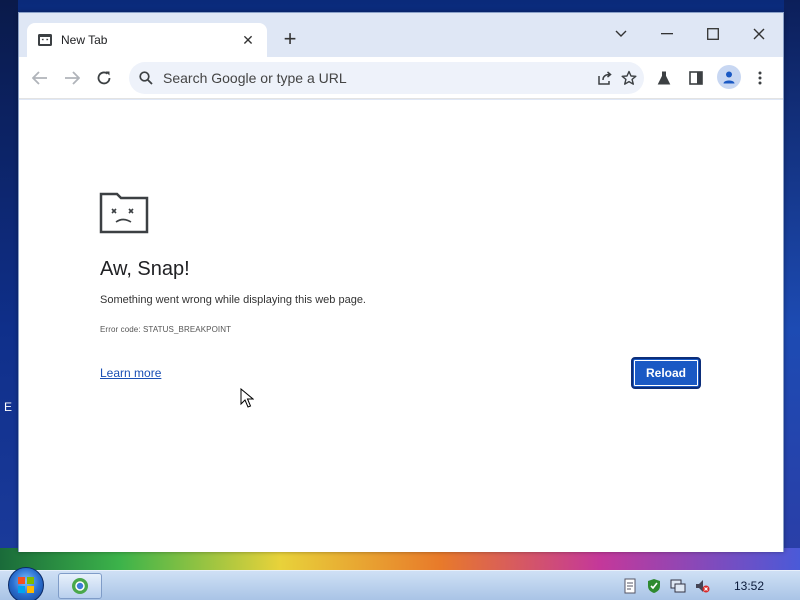 The height and width of the screenshot is (600, 800). Describe the element at coordinates (130, 373) in the screenshot. I see `learn-more-link: Learn more` at that location.